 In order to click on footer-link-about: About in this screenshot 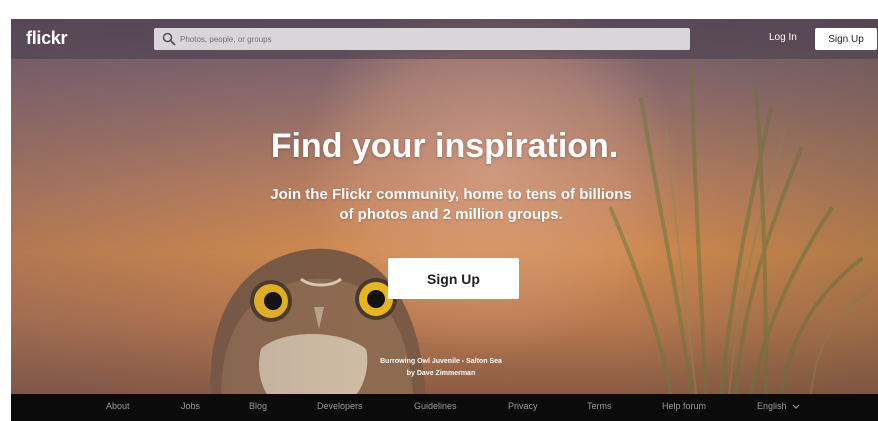, I will do `click(118, 406)`.